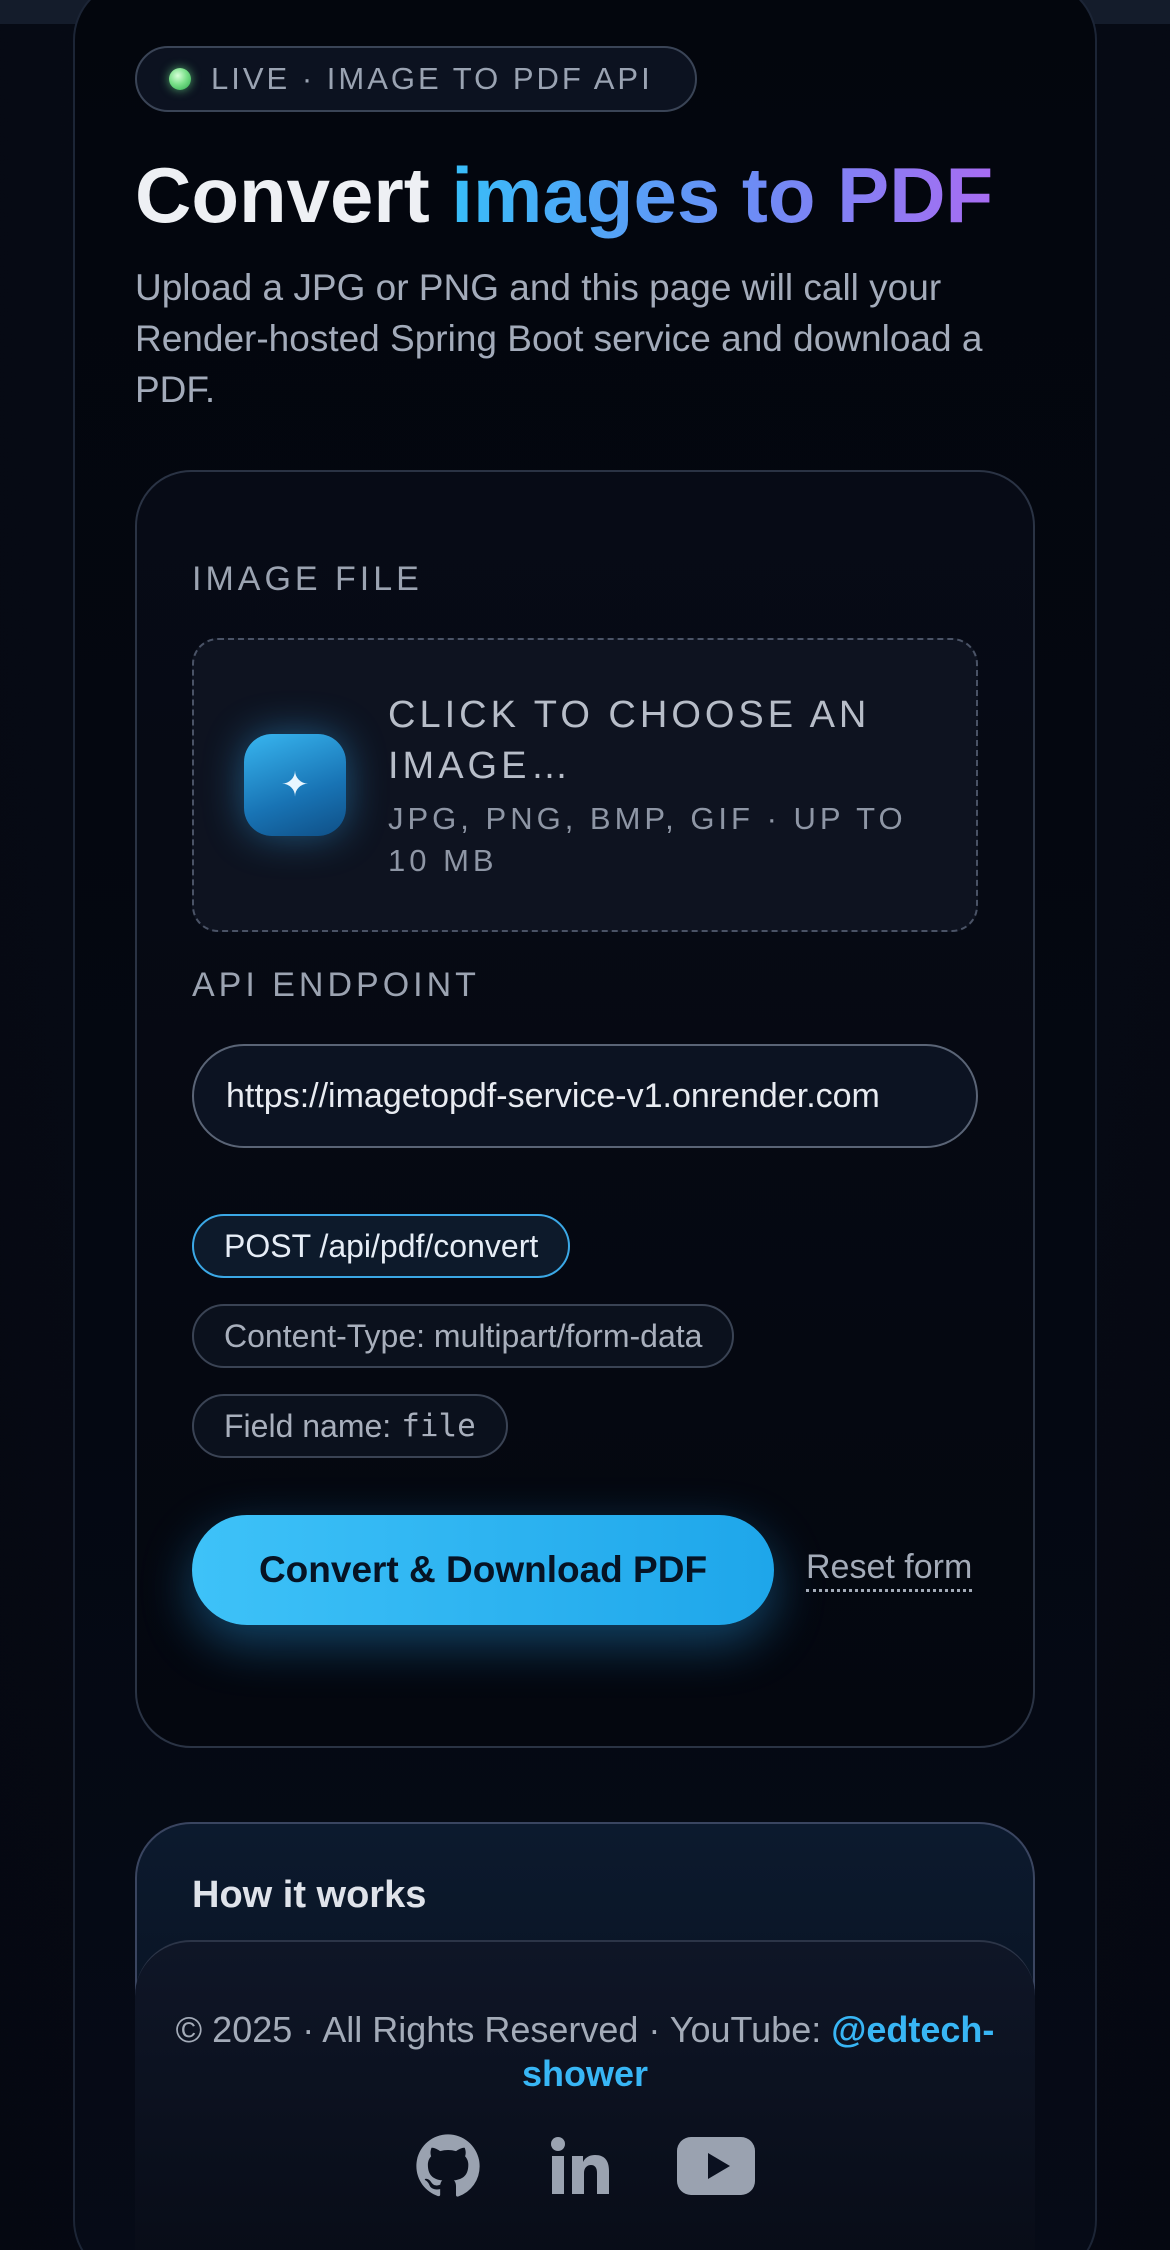  Describe the element at coordinates (295, 785) in the screenshot. I see `sparkle-icon: ✦` at that location.